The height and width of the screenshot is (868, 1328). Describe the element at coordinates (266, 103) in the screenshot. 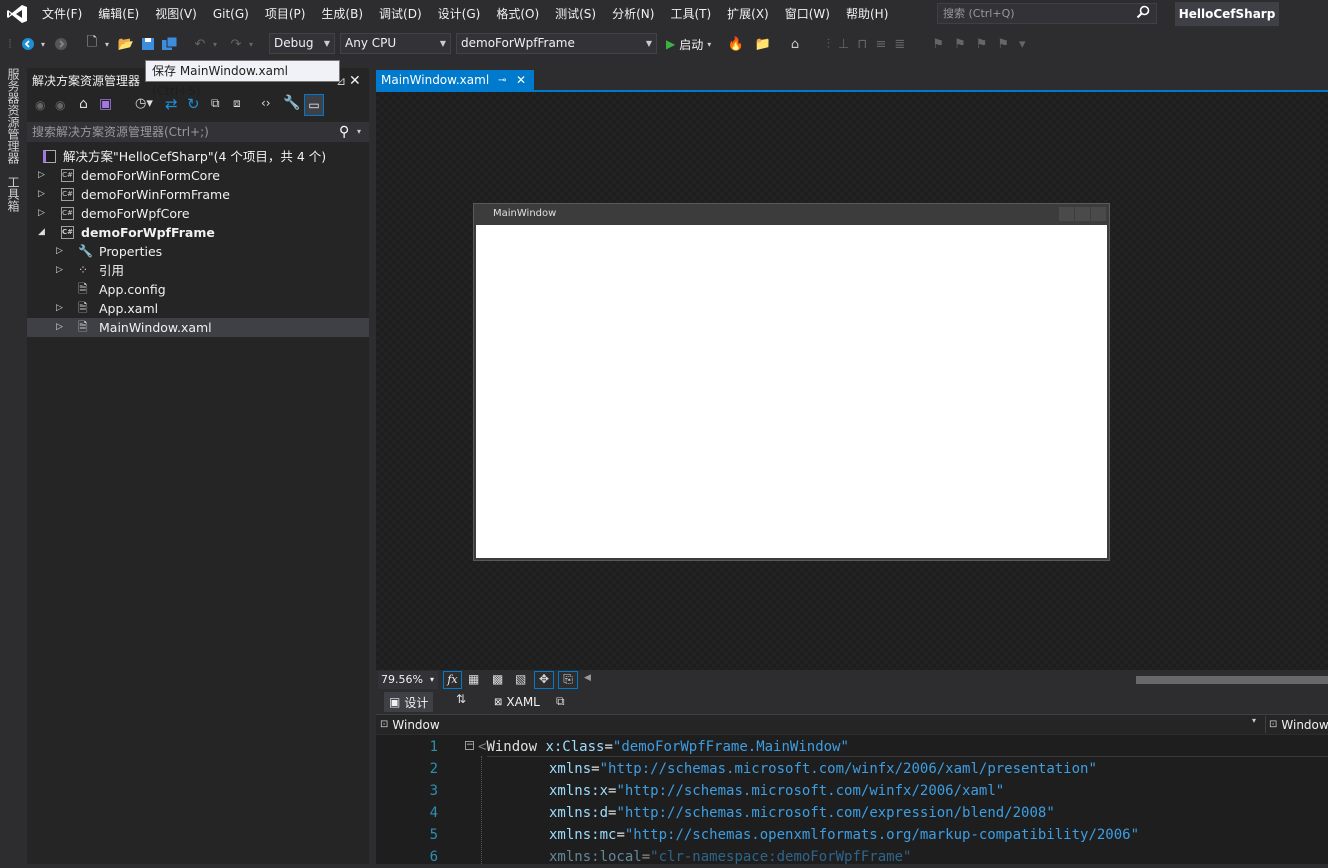

I see `view-code-icon: ‹›` at that location.